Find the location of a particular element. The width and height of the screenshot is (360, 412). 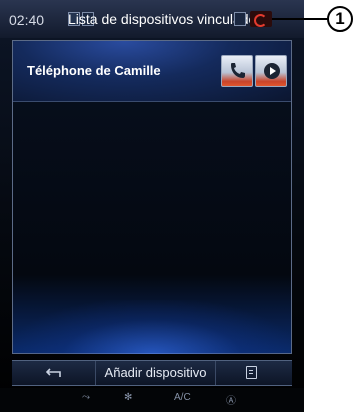

menu-icon is located at coordinates (251, 372).